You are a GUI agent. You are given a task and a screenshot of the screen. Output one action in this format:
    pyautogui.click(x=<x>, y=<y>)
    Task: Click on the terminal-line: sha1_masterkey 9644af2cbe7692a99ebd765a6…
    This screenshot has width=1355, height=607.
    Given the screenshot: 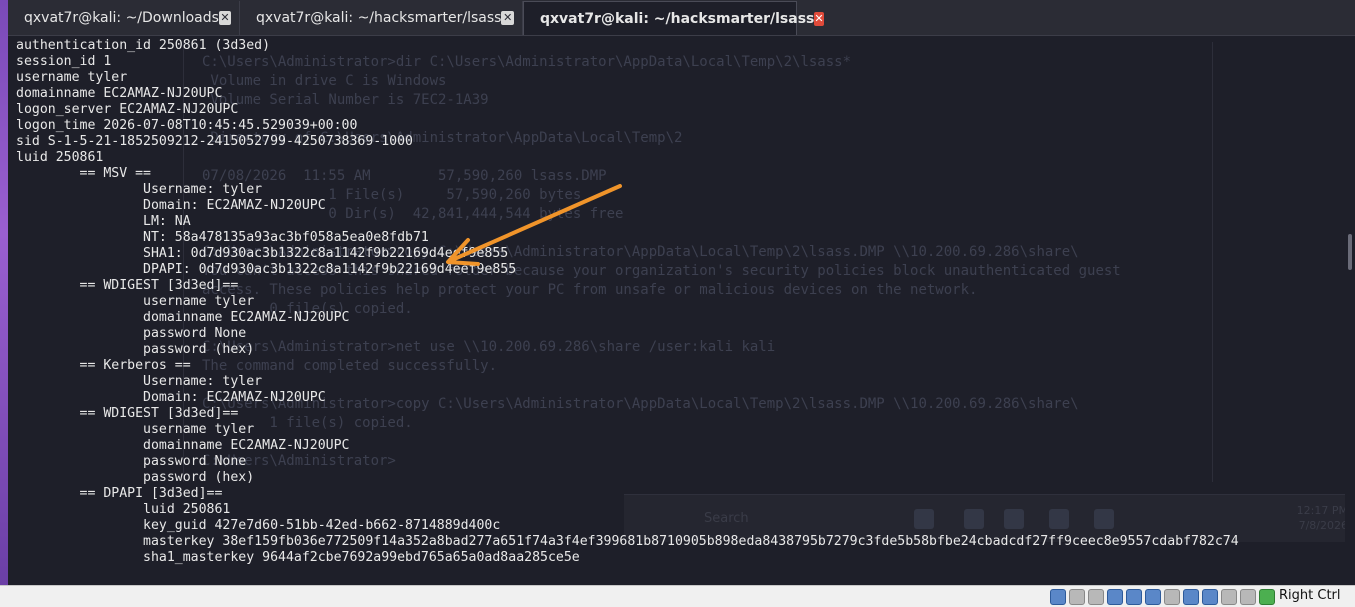 What is the action you would take?
    pyautogui.click(x=298, y=557)
    